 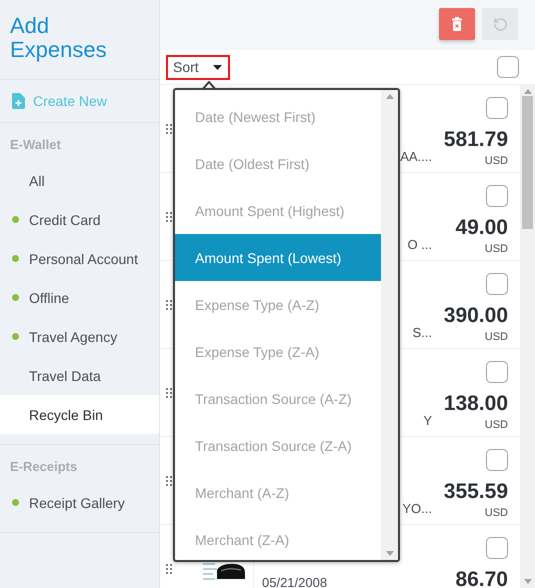 What do you see at coordinates (295, 581) in the screenshot?
I see `expense-date: 05/21/2008` at bounding box center [295, 581].